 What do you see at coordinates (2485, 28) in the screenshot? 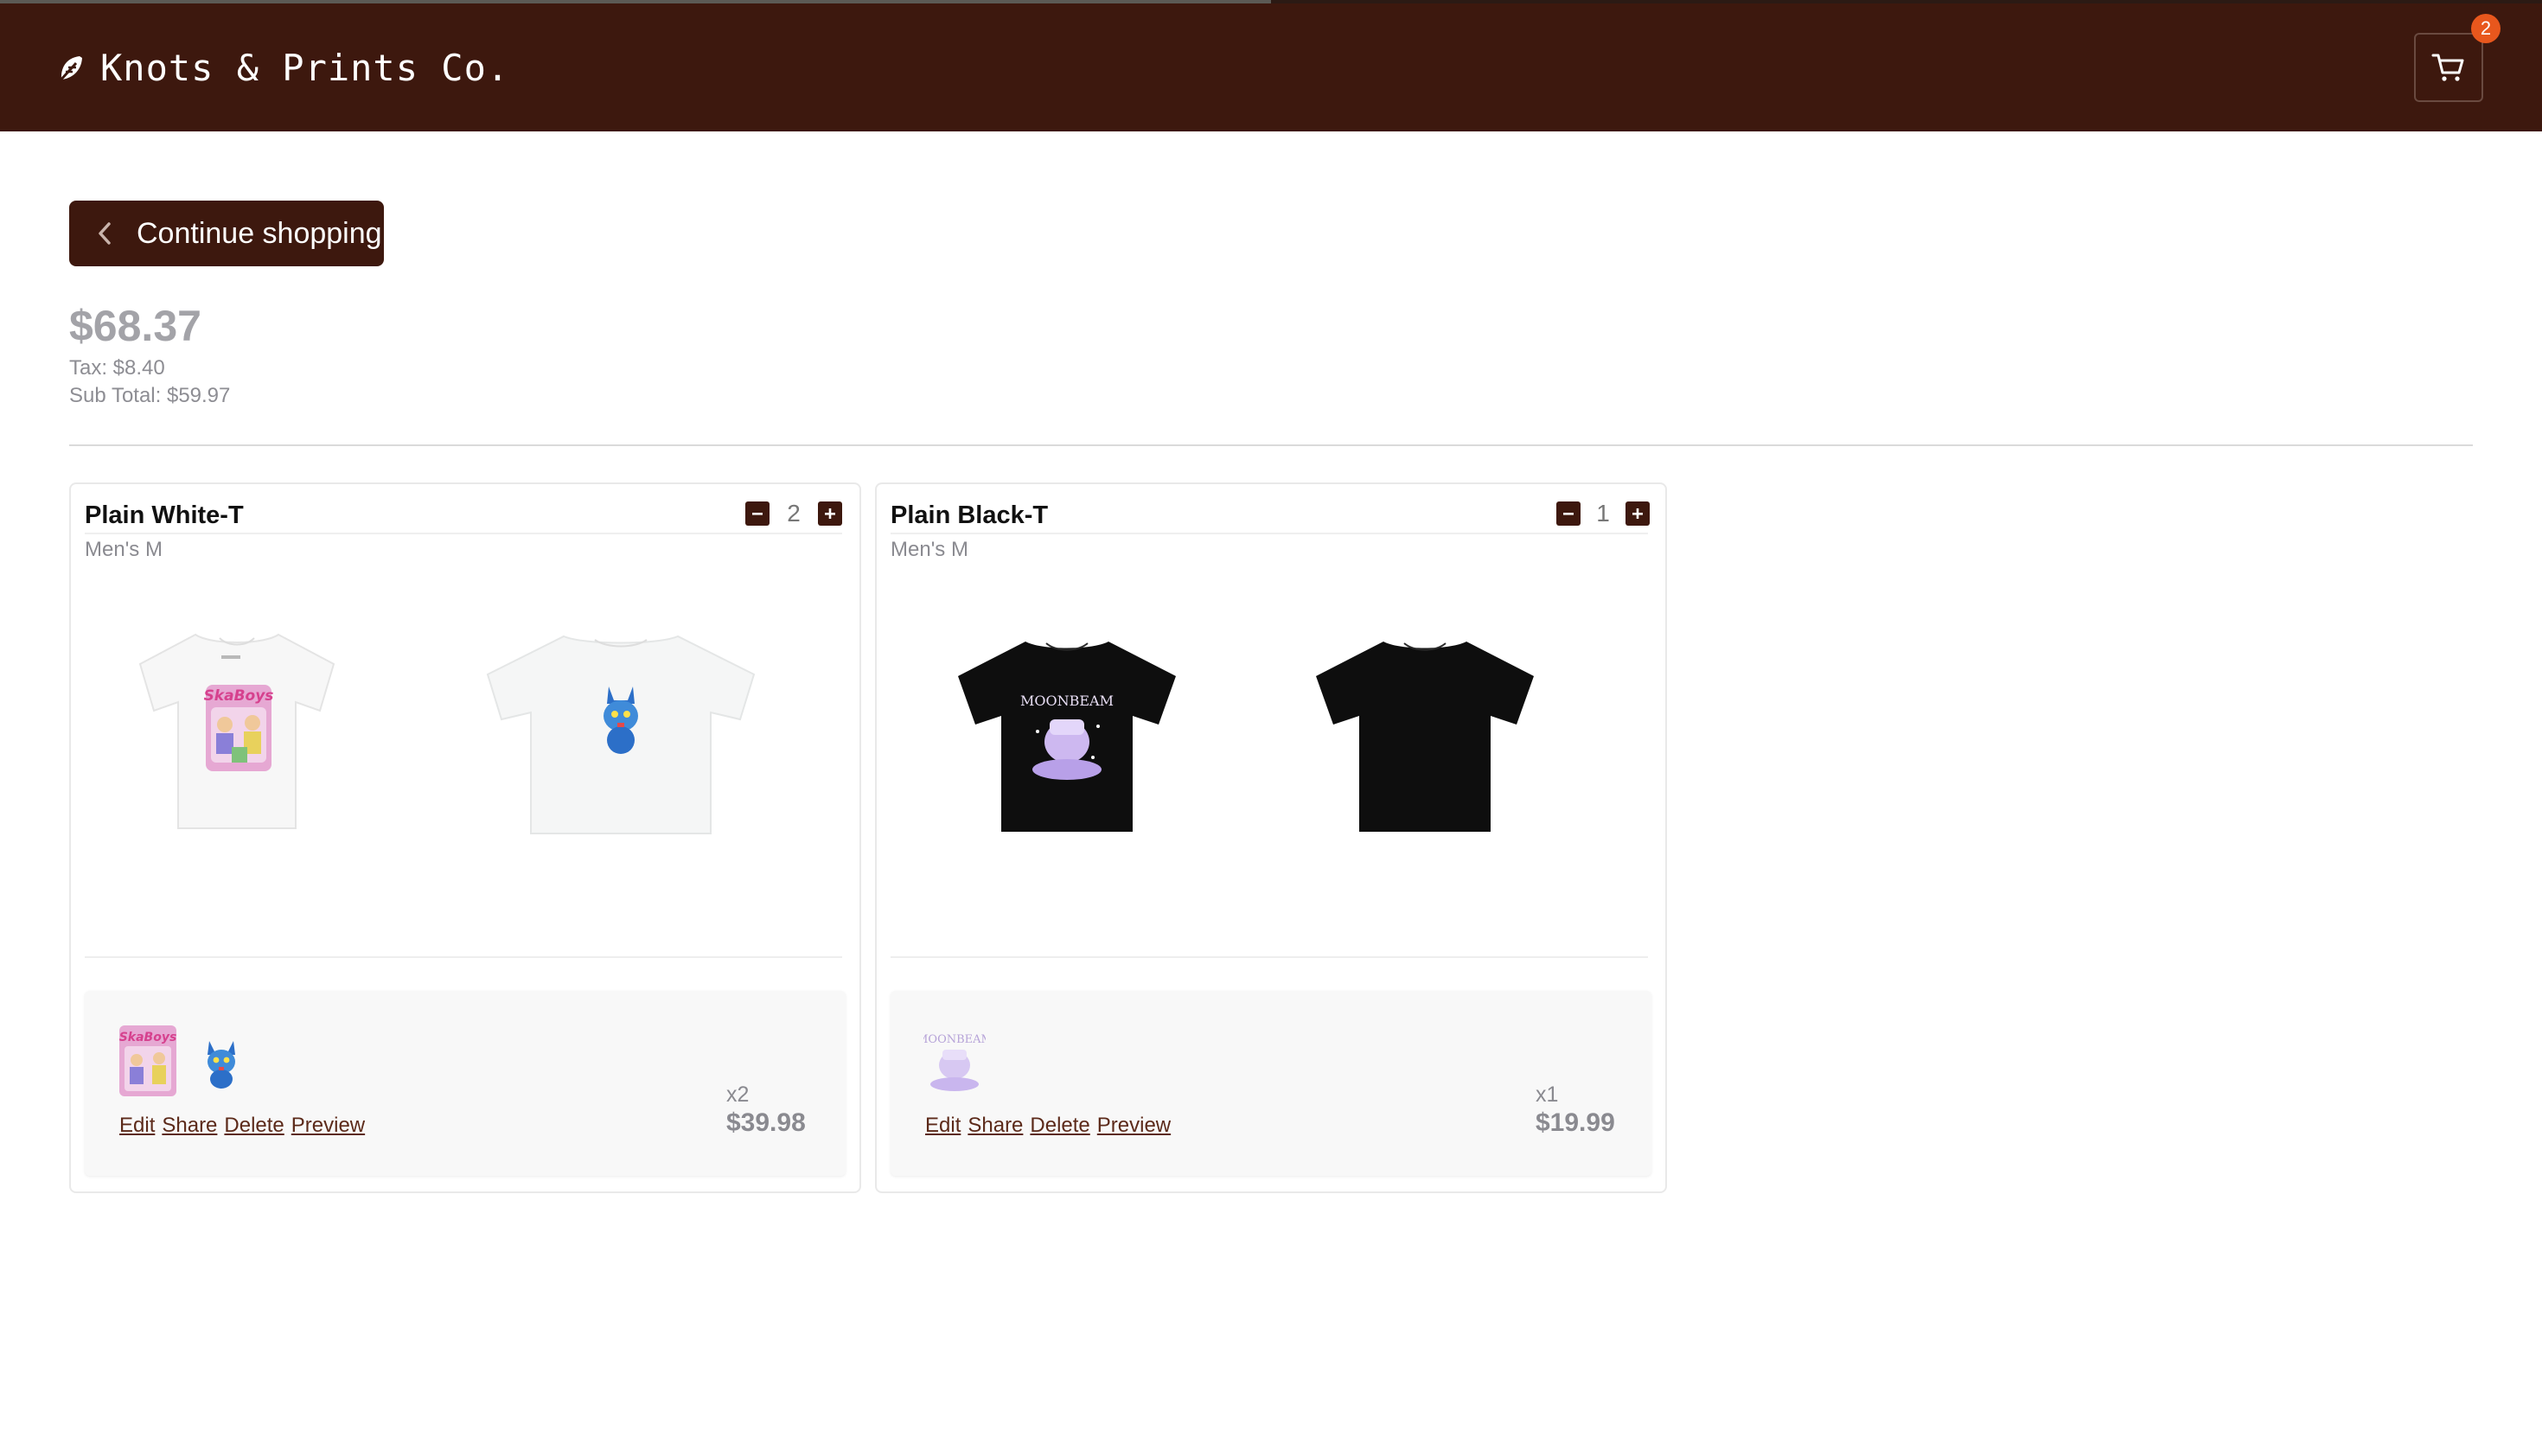
I see `cart-count-badge: 2` at bounding box center [2485, 28].